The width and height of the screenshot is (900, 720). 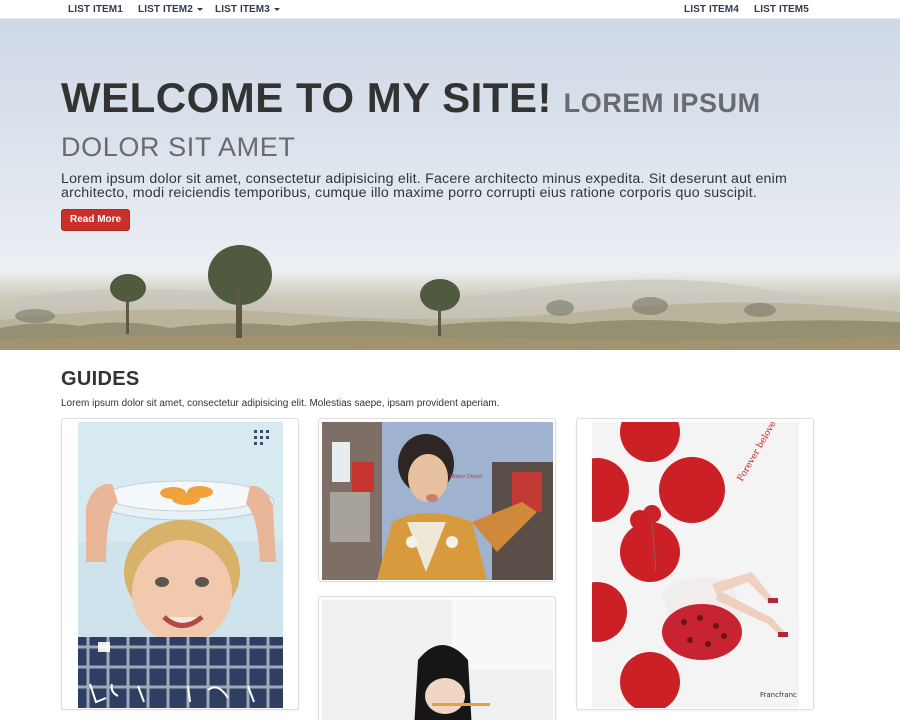 I want to click on nav-list-item3: LIST ITEM3, so click(x=247, y=9).